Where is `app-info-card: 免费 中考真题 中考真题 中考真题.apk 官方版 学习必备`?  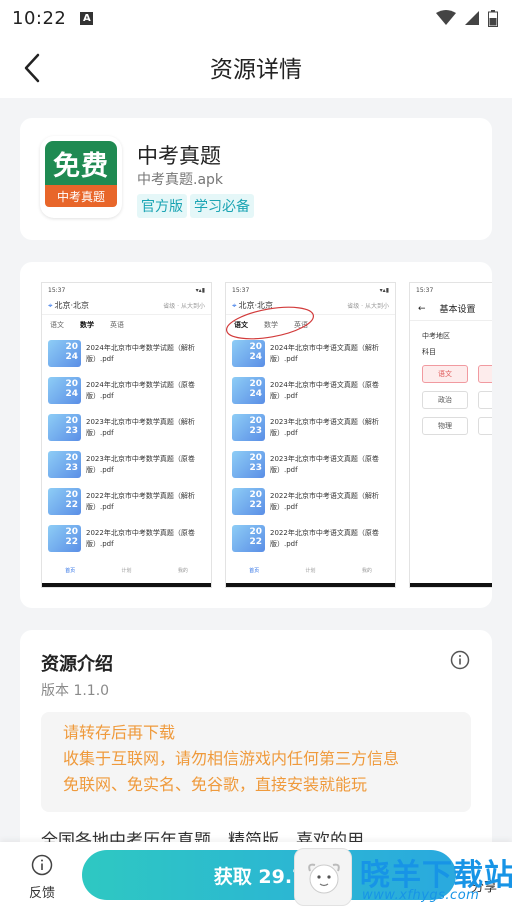
app-info-card: 免费 中考真题 中考真题 中考真题.apk 官方版 学习必备 is located at coordinates (256, 179).